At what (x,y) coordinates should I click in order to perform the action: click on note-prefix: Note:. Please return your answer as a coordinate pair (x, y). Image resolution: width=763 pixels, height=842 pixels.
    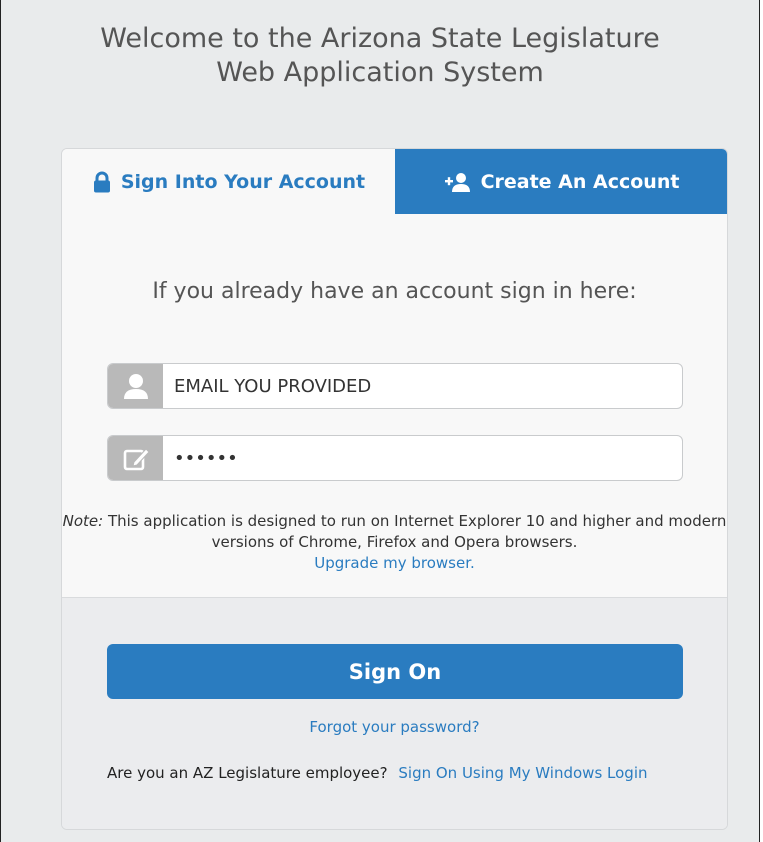
    Looking at the image, I should click on (83, 521).